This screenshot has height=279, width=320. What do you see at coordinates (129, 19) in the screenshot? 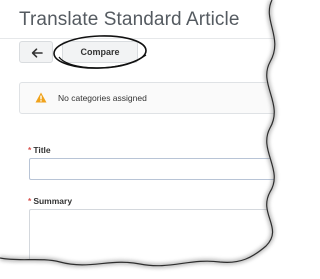
I see `page-title: Translate Standard Article` at bounding box center [129, 19].